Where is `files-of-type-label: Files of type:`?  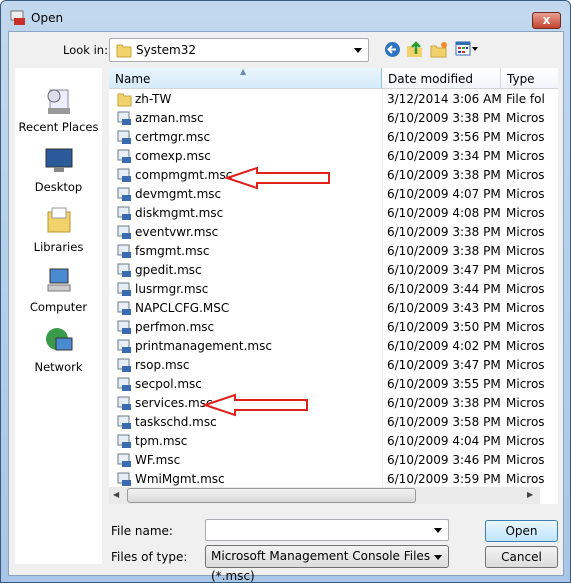 files-of-type-label: Files of type: is located at coordinates (149, 557).